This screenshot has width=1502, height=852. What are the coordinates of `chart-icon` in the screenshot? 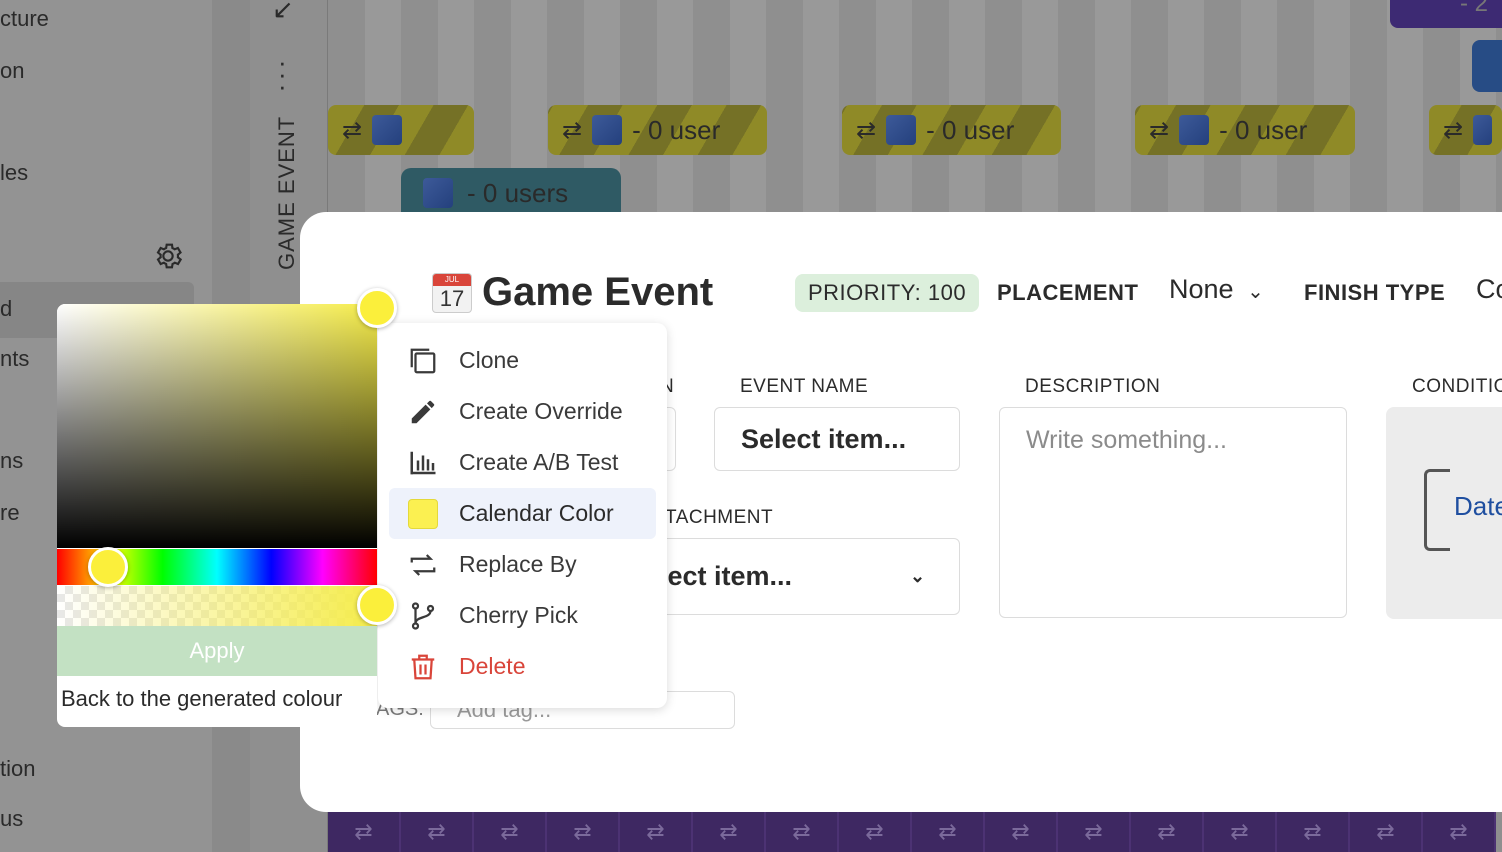 It's located at (423, 463).